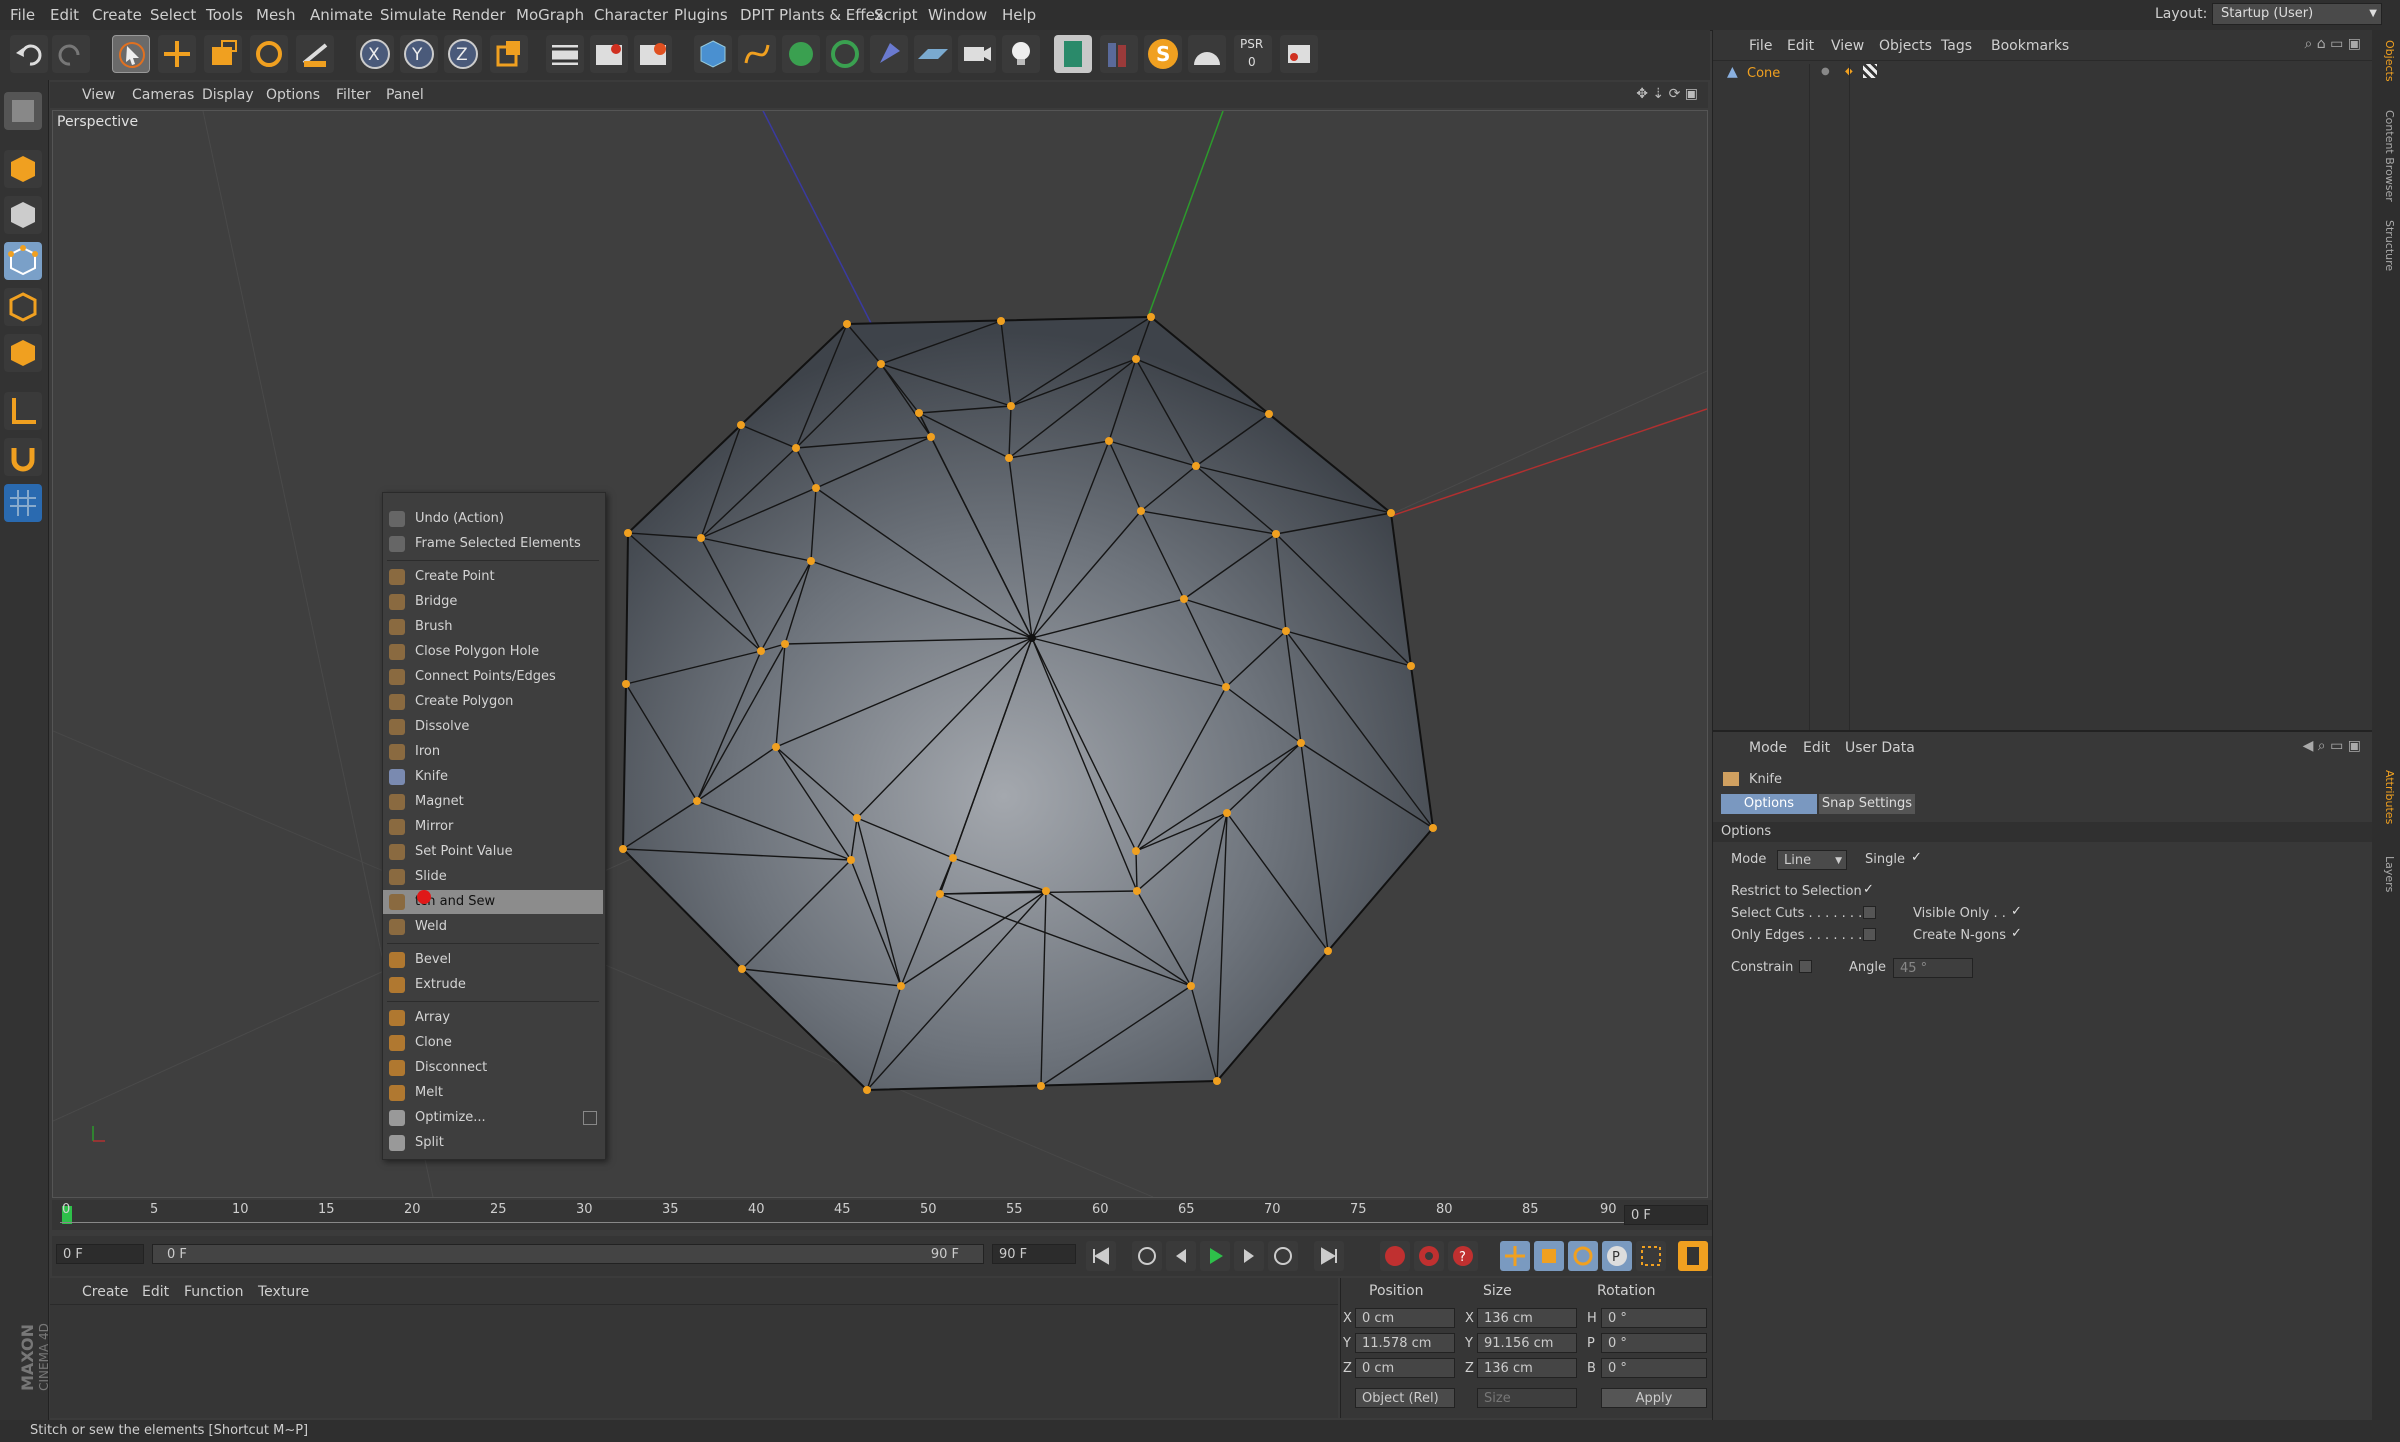  What do you see at coordinates (64, 15) in the screenshot?
I see `menu-edit: Edit` at bounding box center [64, 15].